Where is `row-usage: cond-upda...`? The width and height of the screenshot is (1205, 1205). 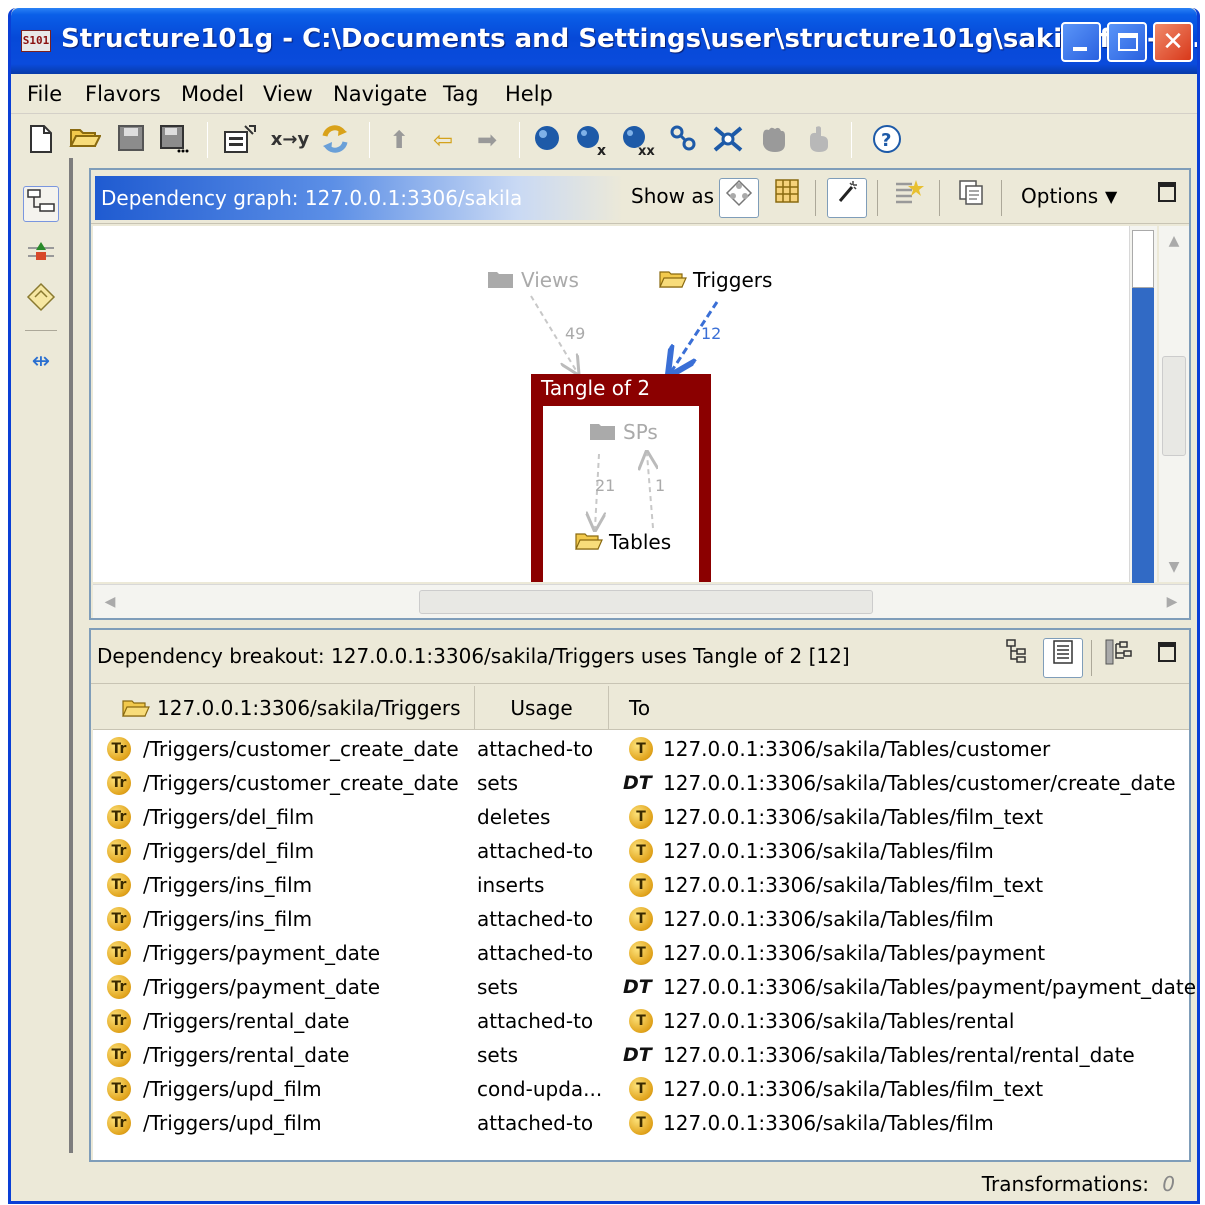
row-usage: cond-upda... is located at coordinates (540, 1089).